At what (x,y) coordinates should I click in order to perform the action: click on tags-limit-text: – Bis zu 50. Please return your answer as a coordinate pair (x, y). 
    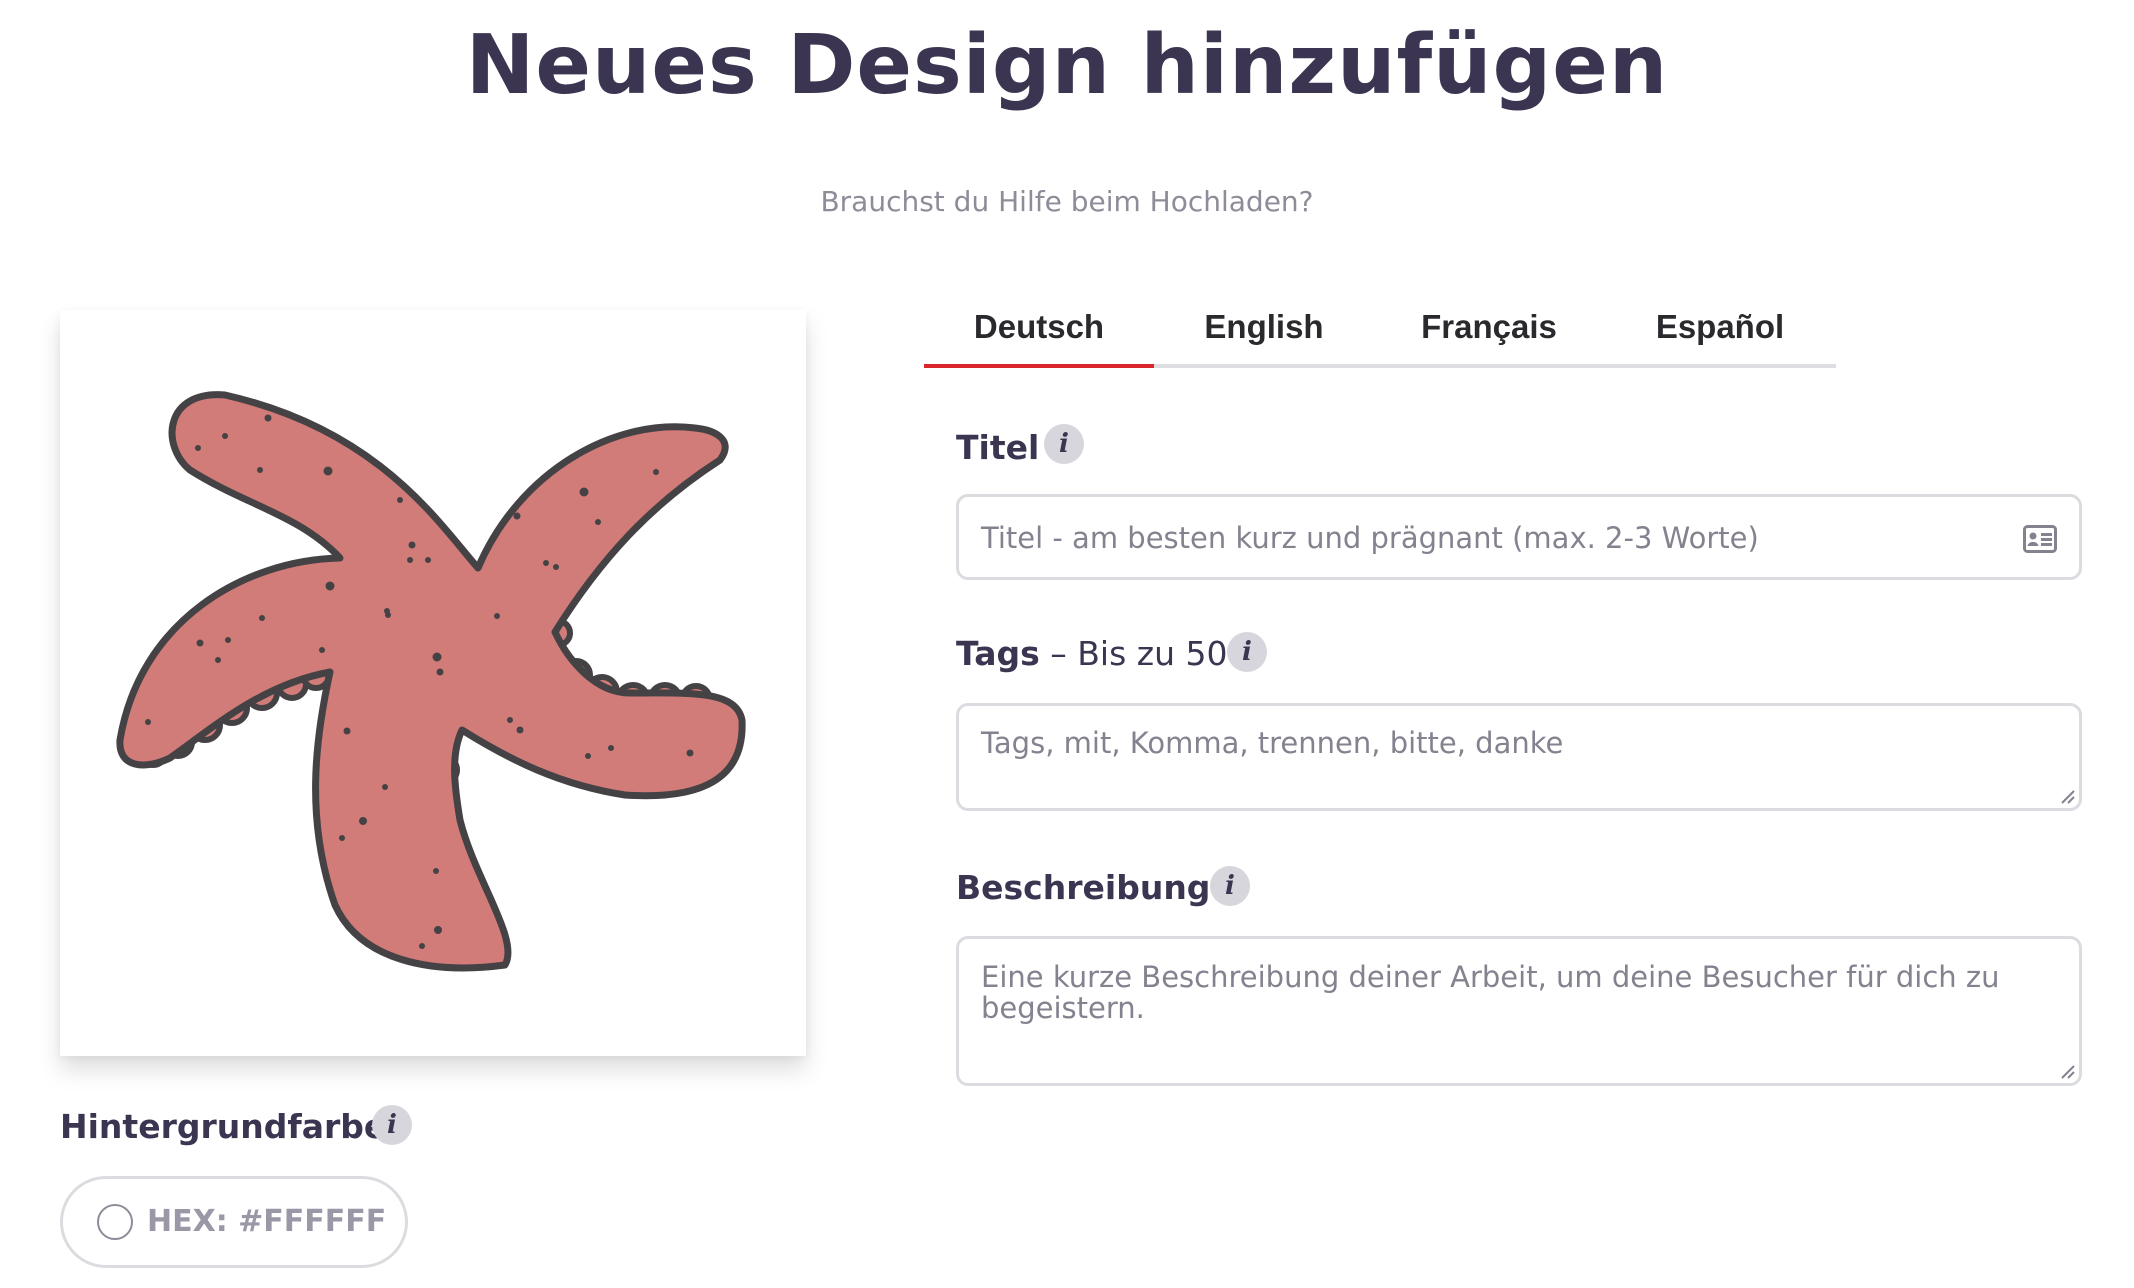
    Looking at the image, I should click on (1133, 653).